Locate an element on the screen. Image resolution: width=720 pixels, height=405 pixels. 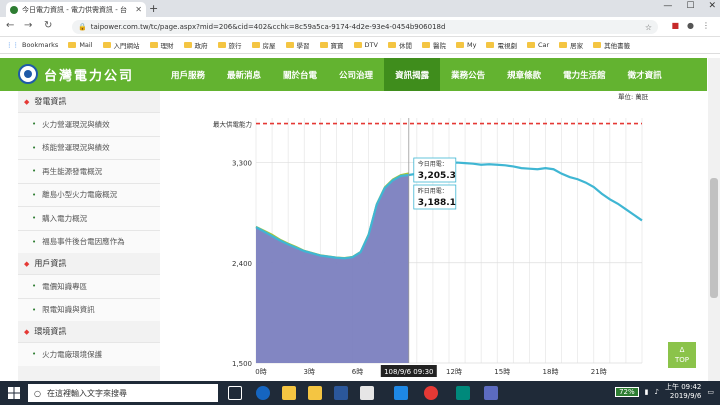
y-tick-label: 1,500 is located at coordinates (242, 364).